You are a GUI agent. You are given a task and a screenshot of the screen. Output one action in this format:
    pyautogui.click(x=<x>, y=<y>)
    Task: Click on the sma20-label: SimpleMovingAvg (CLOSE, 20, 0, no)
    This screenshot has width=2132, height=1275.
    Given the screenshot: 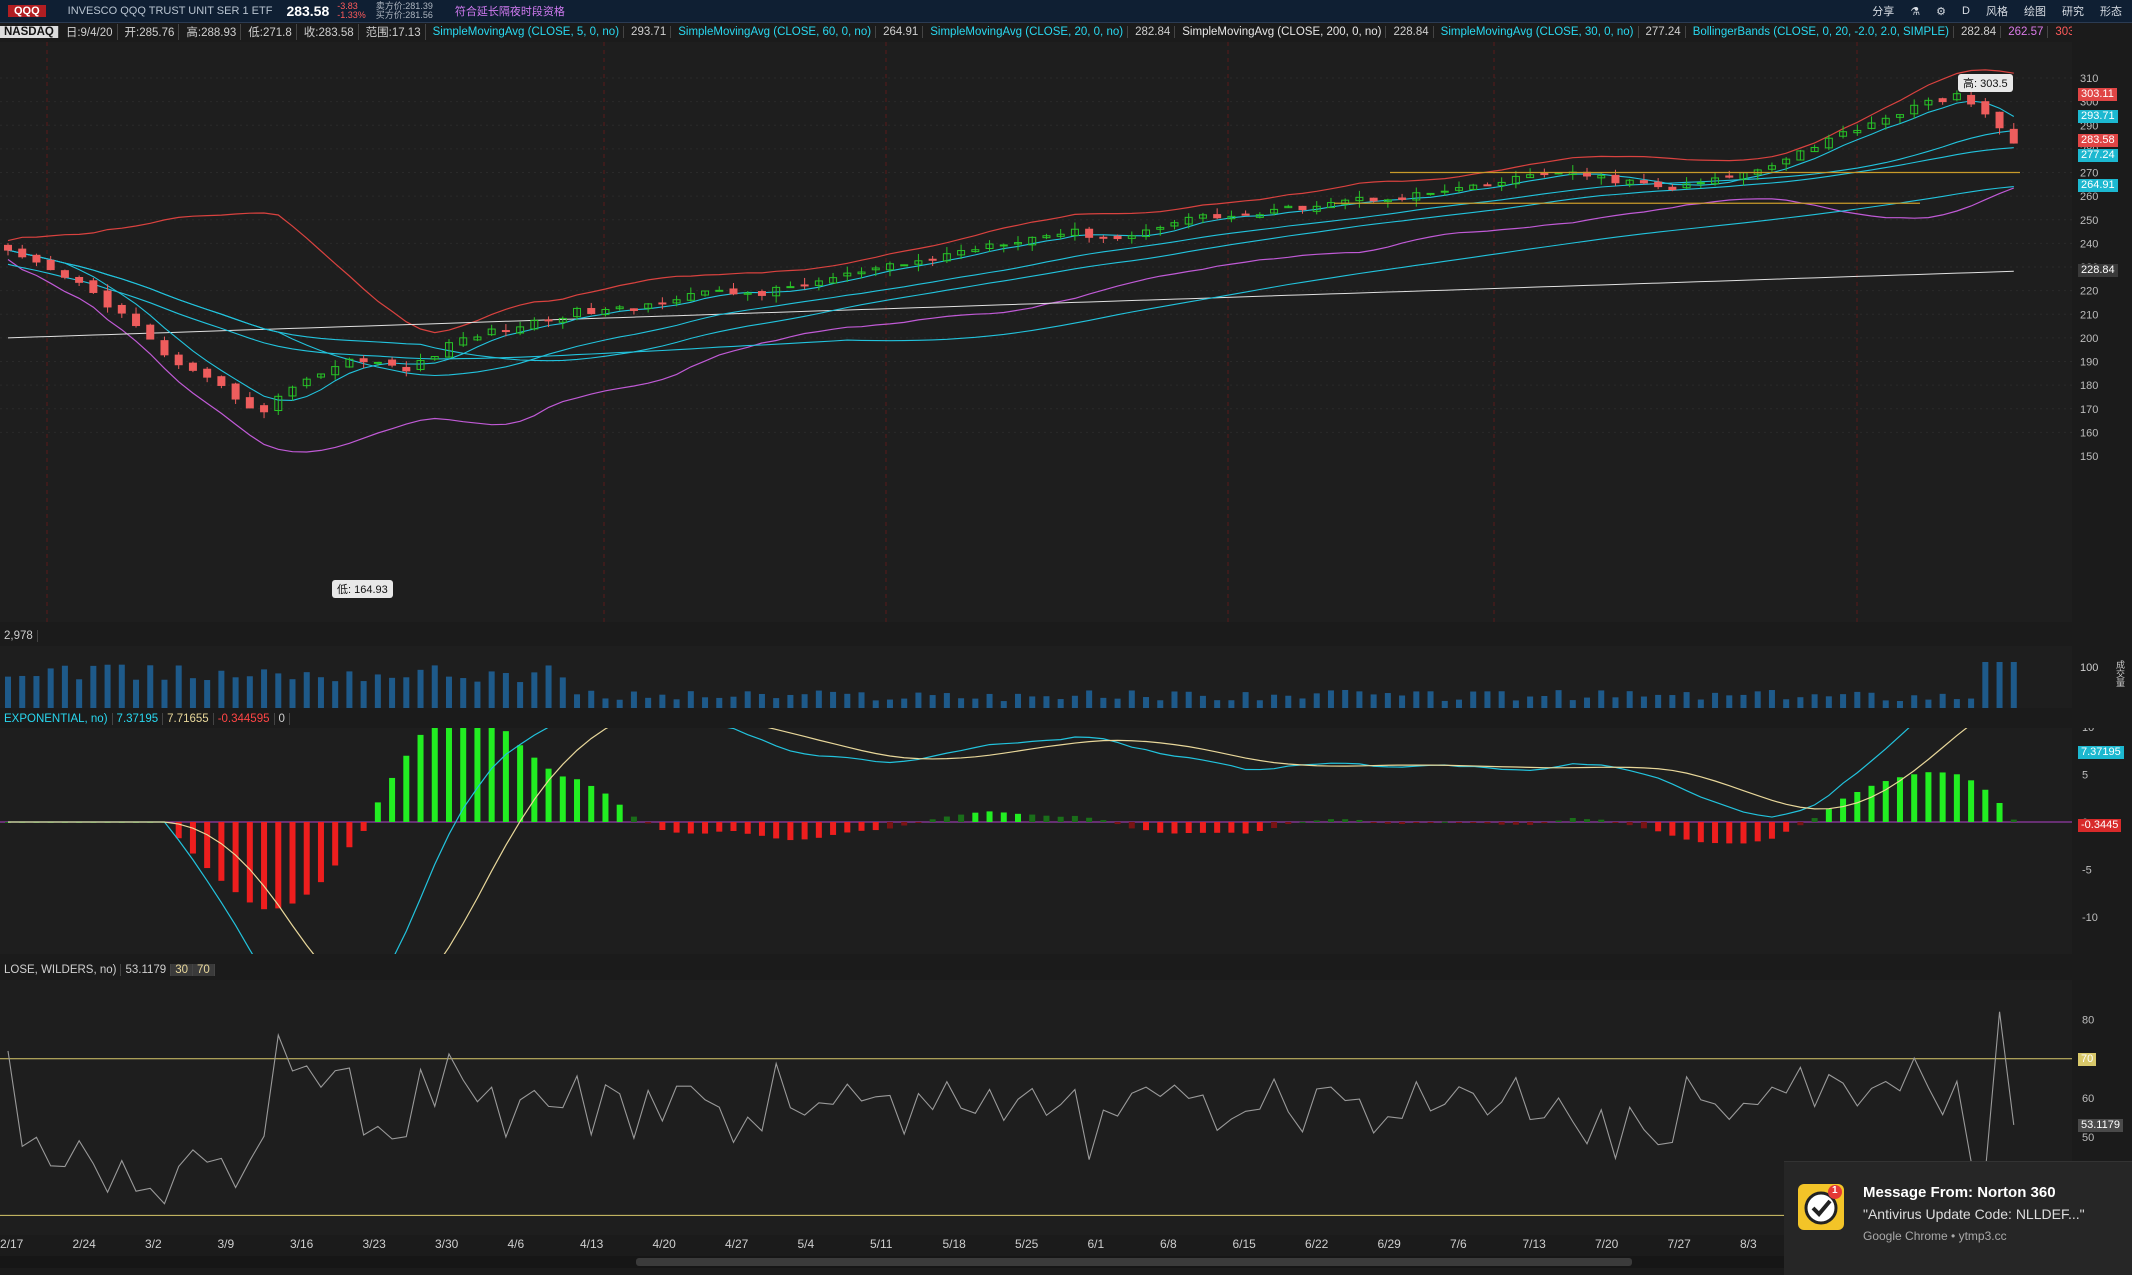 What is the action you would take?
    pyautogui.click(x=1027, y=32)
    